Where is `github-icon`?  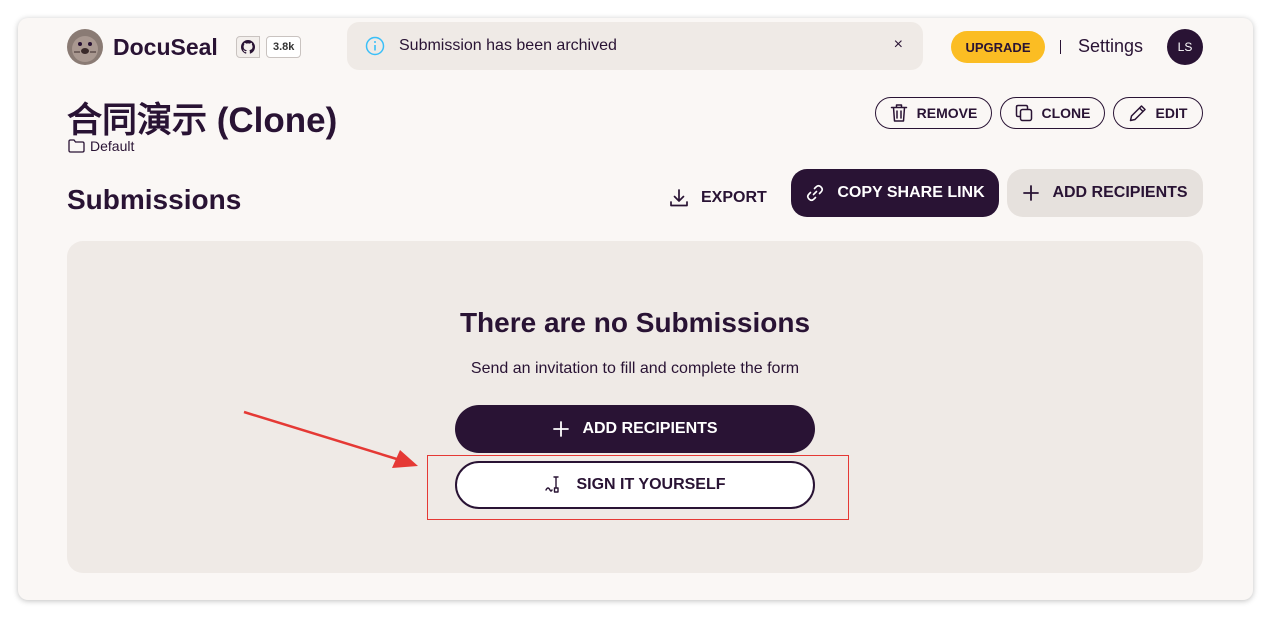
github-icon is located at coordinates (248, 47).